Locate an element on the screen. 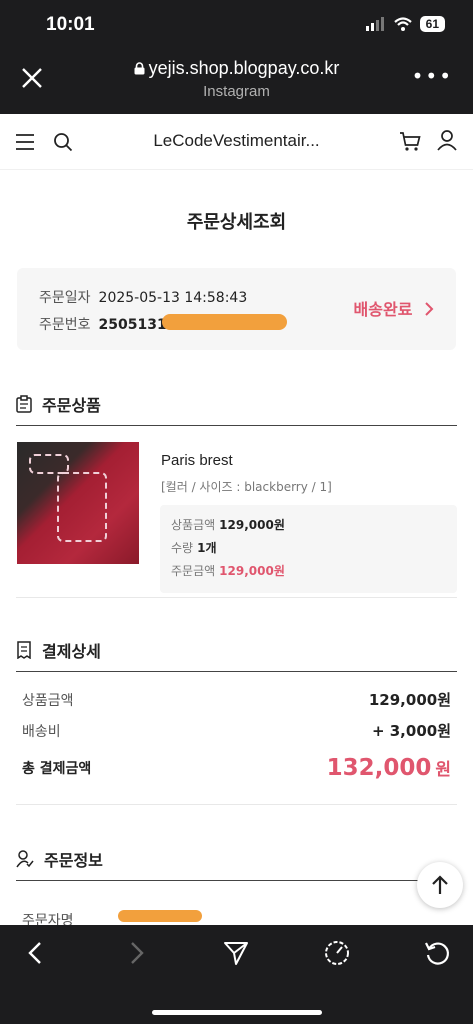  product-price-value: 129,000원 is located at coordinates (252, 525).